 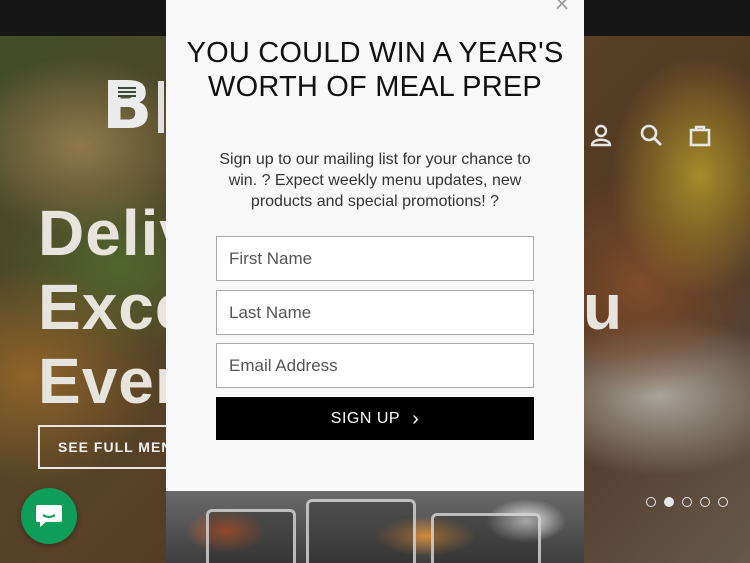 What do you see at coordinates (375, 365) in the screenshot?
I see `email-field` at bounding box center [375, 365].